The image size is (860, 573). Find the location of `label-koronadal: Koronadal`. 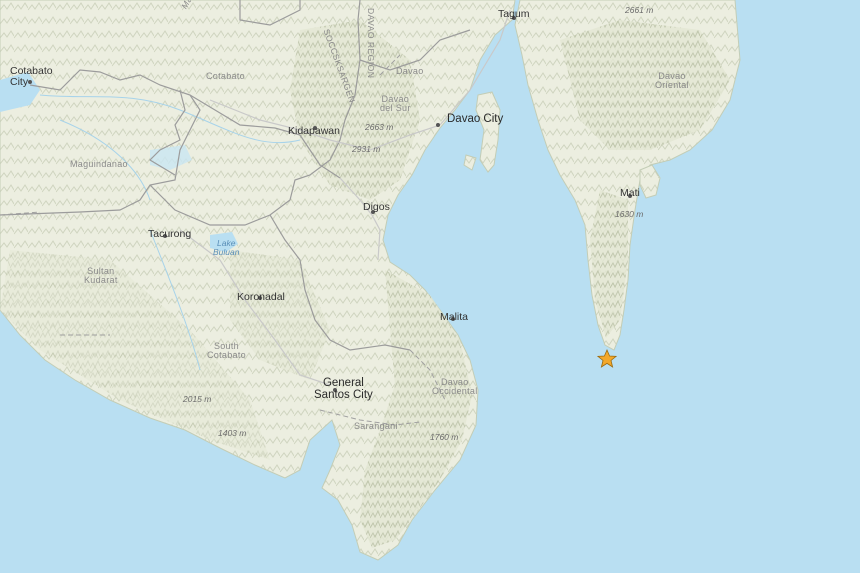

label-koronadal: Koronadal is located at coordinates (261, 297).